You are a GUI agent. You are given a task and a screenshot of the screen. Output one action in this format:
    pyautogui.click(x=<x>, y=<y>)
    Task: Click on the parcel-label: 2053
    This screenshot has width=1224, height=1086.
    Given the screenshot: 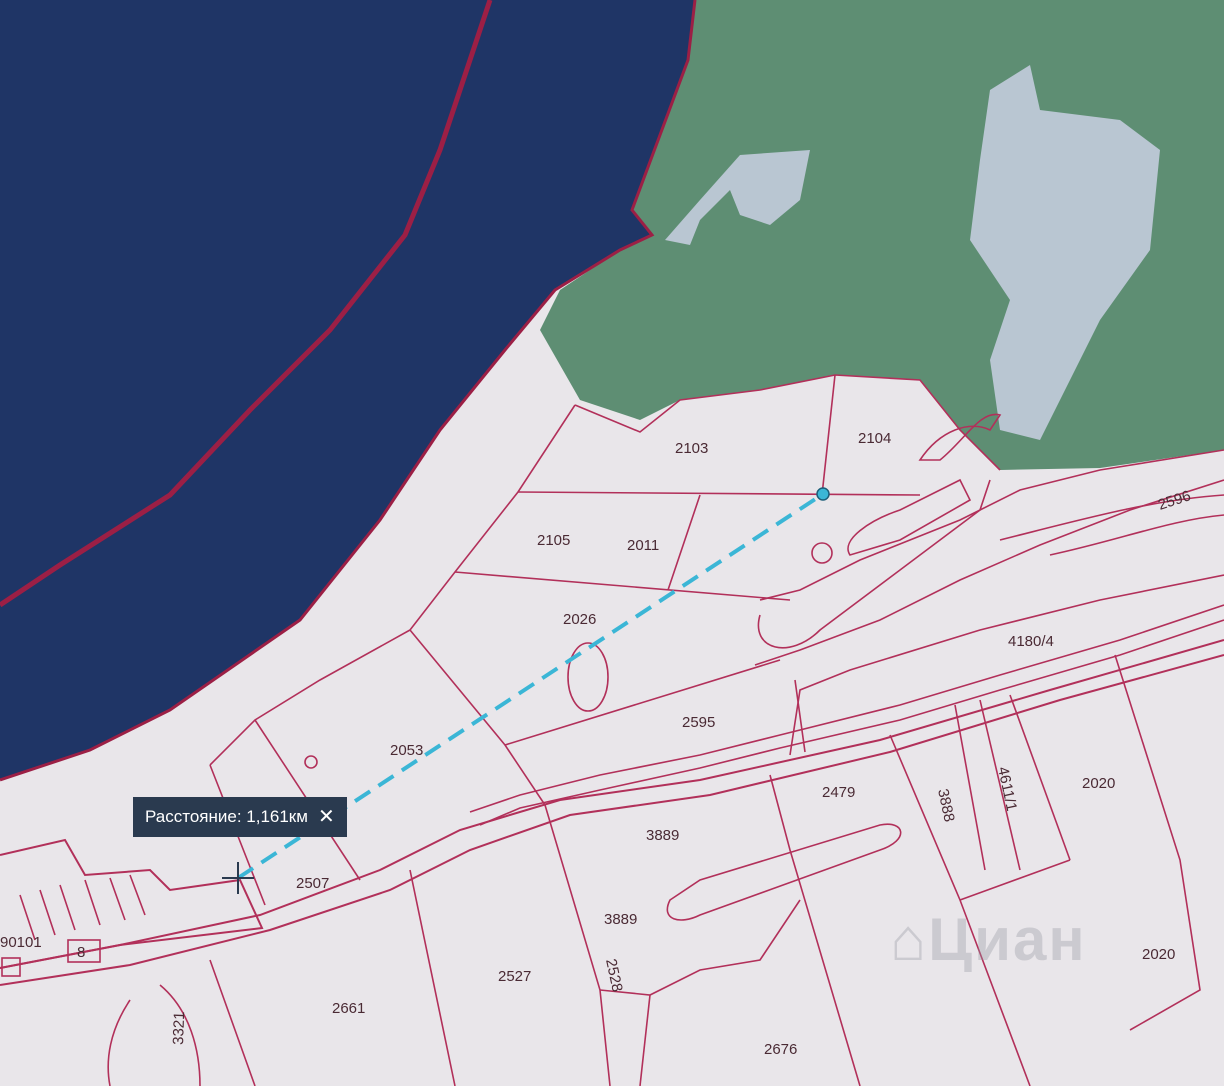 What is the action you would take?
    pyautogui.click(x=406, y=750)
    